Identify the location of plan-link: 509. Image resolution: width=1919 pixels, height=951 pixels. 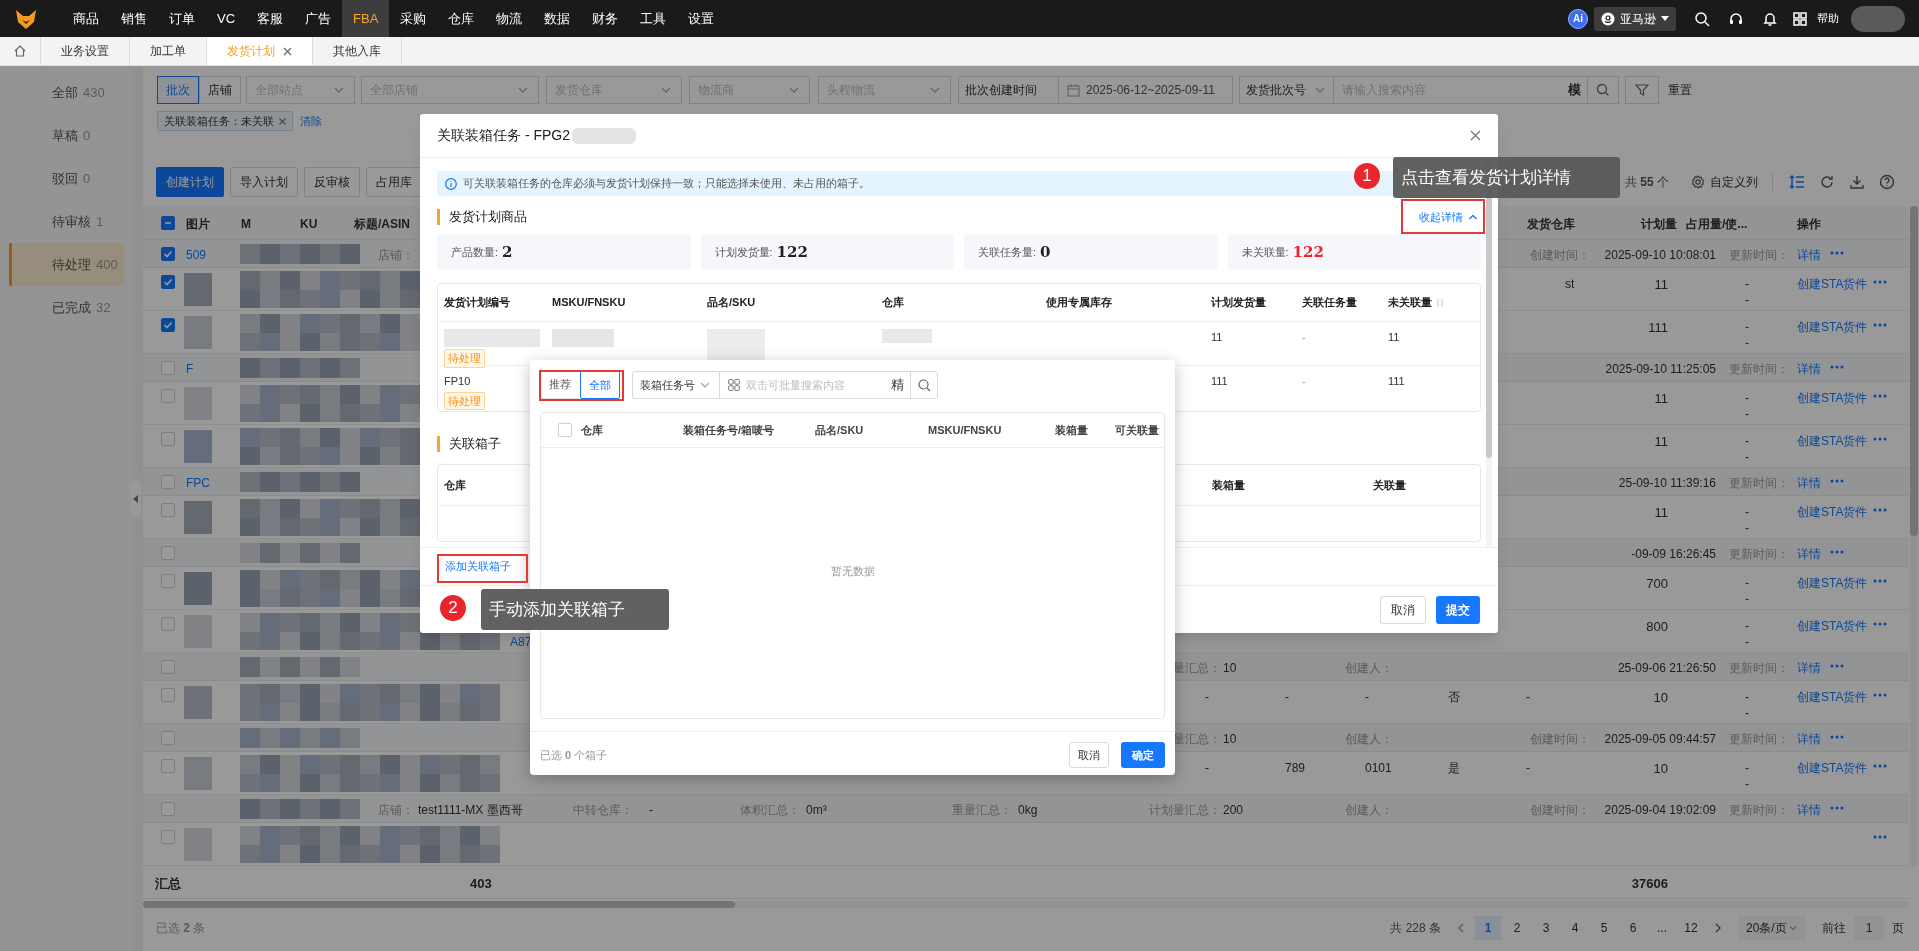
(196, 255).